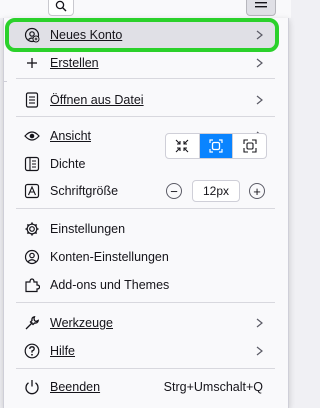 This screenshot has width=320, height=408. Describe the element at coordinates (74, 63) in the screenshot. I see `menu-item-label: Erstellen` at that location.